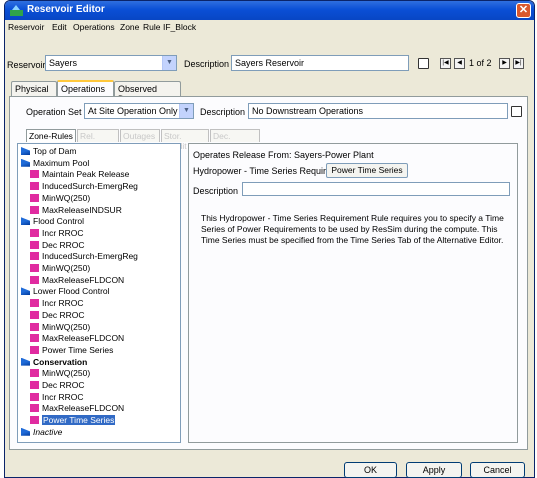  What do you see at coordinates (71, 291) in the screenshot?
I see `tree-item-label: Lower Flood Control` at bounding box center [71, 291].